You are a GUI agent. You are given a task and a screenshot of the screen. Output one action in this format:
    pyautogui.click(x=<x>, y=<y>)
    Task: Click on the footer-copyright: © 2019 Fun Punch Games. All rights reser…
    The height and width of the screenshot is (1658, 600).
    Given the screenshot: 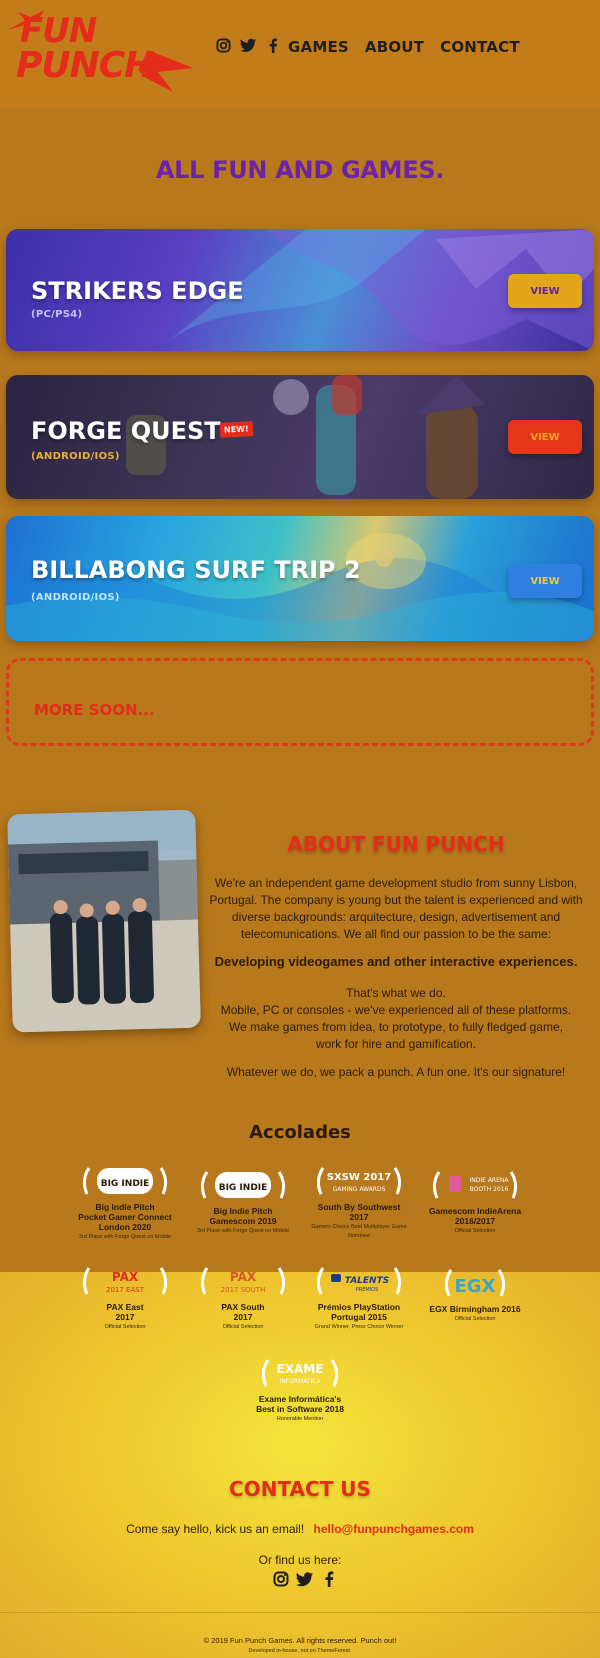 What is the action you would take?
    pyautogui.click(x=300, y=1640)
    